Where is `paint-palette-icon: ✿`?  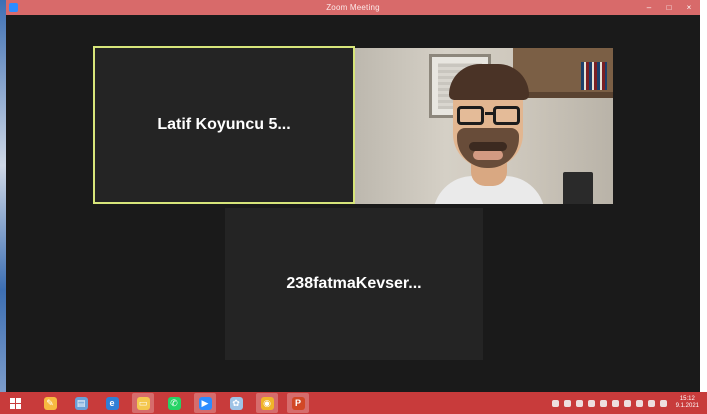
paint-palette-icon: ✿ is located at coordinates (236, 403).